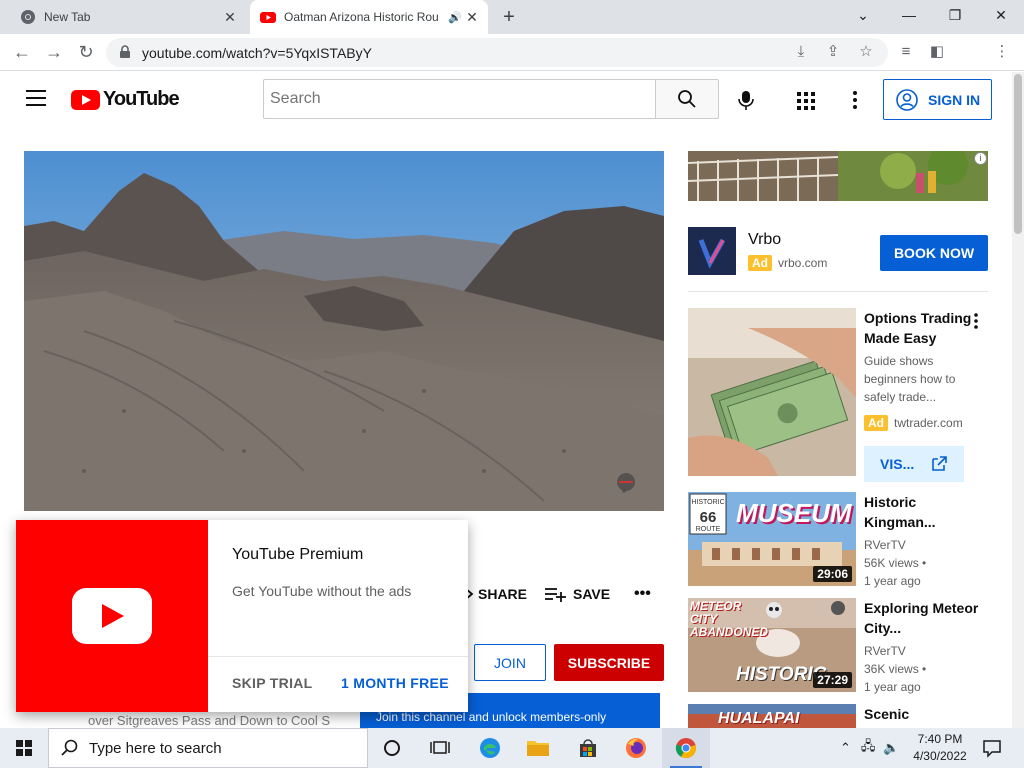 This screenshot has height=768, width=1024. What do you see at coordinates (934, 253) in the screenshot?
I see `book-now-button: BOOK NOW` at bounding box center [934, 253].